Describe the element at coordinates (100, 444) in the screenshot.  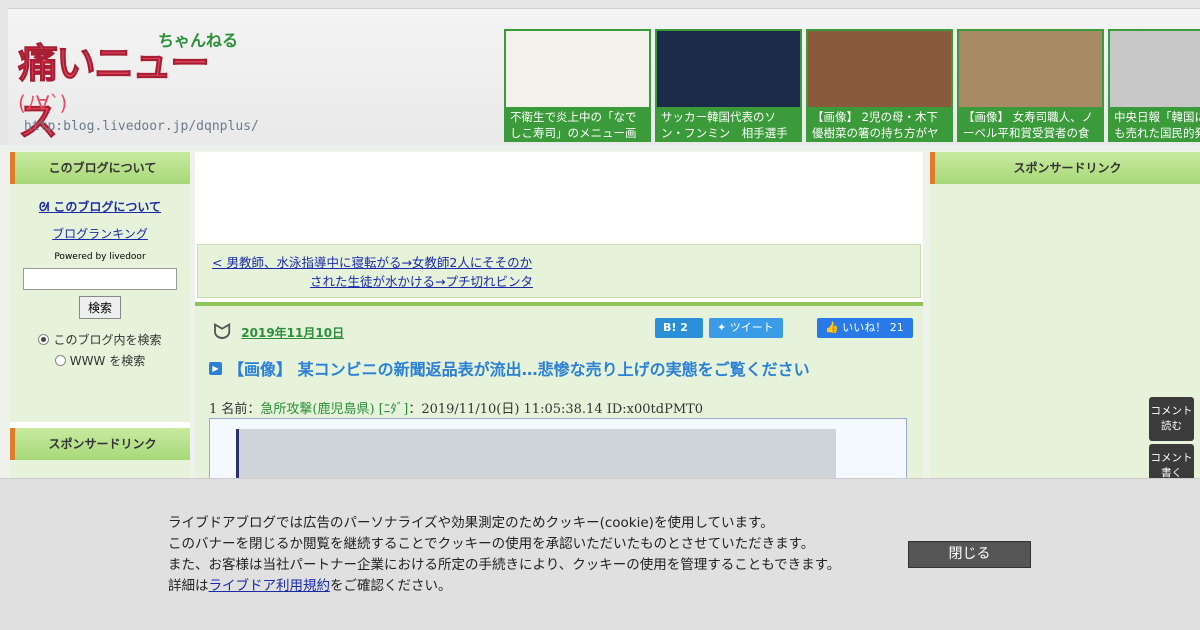
I see `left-sponsor-heading: スポンサードリンク` at that location.